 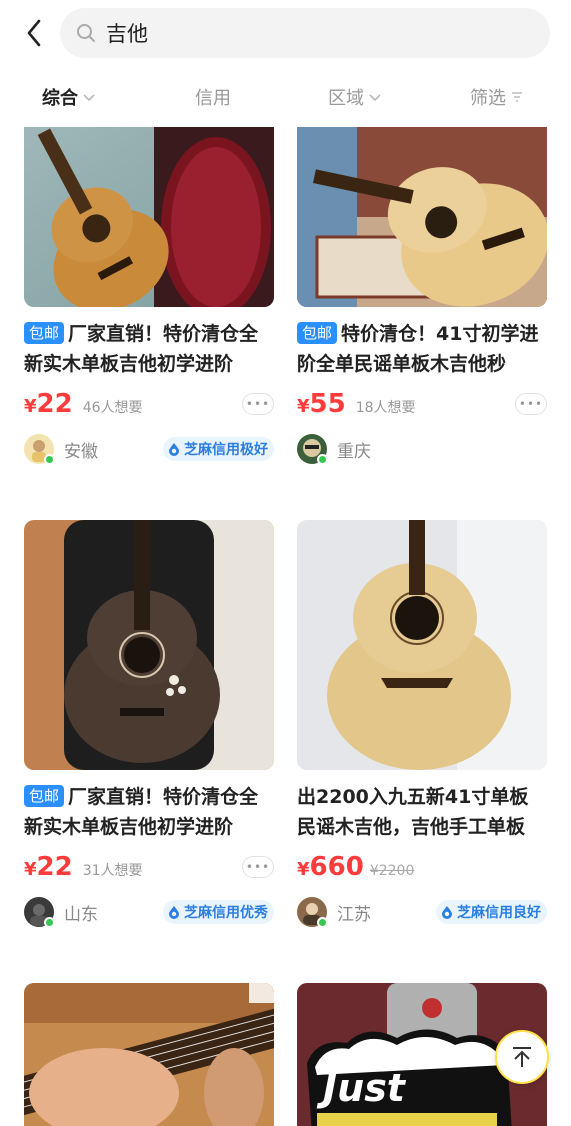 What do you see at coordinates (422, 912) in the screenshot?
I see `seller-row: 江苏 芝麻信用良好` at bounding box center [422, 912].